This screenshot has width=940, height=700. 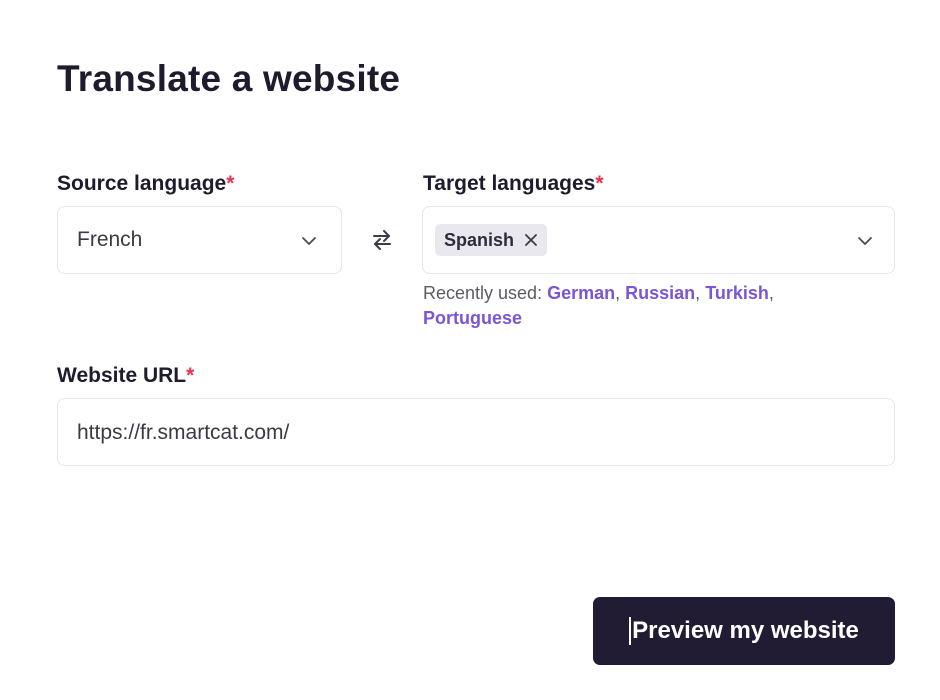 I want to click on remove-chip-button, so click(x=531, y=240).